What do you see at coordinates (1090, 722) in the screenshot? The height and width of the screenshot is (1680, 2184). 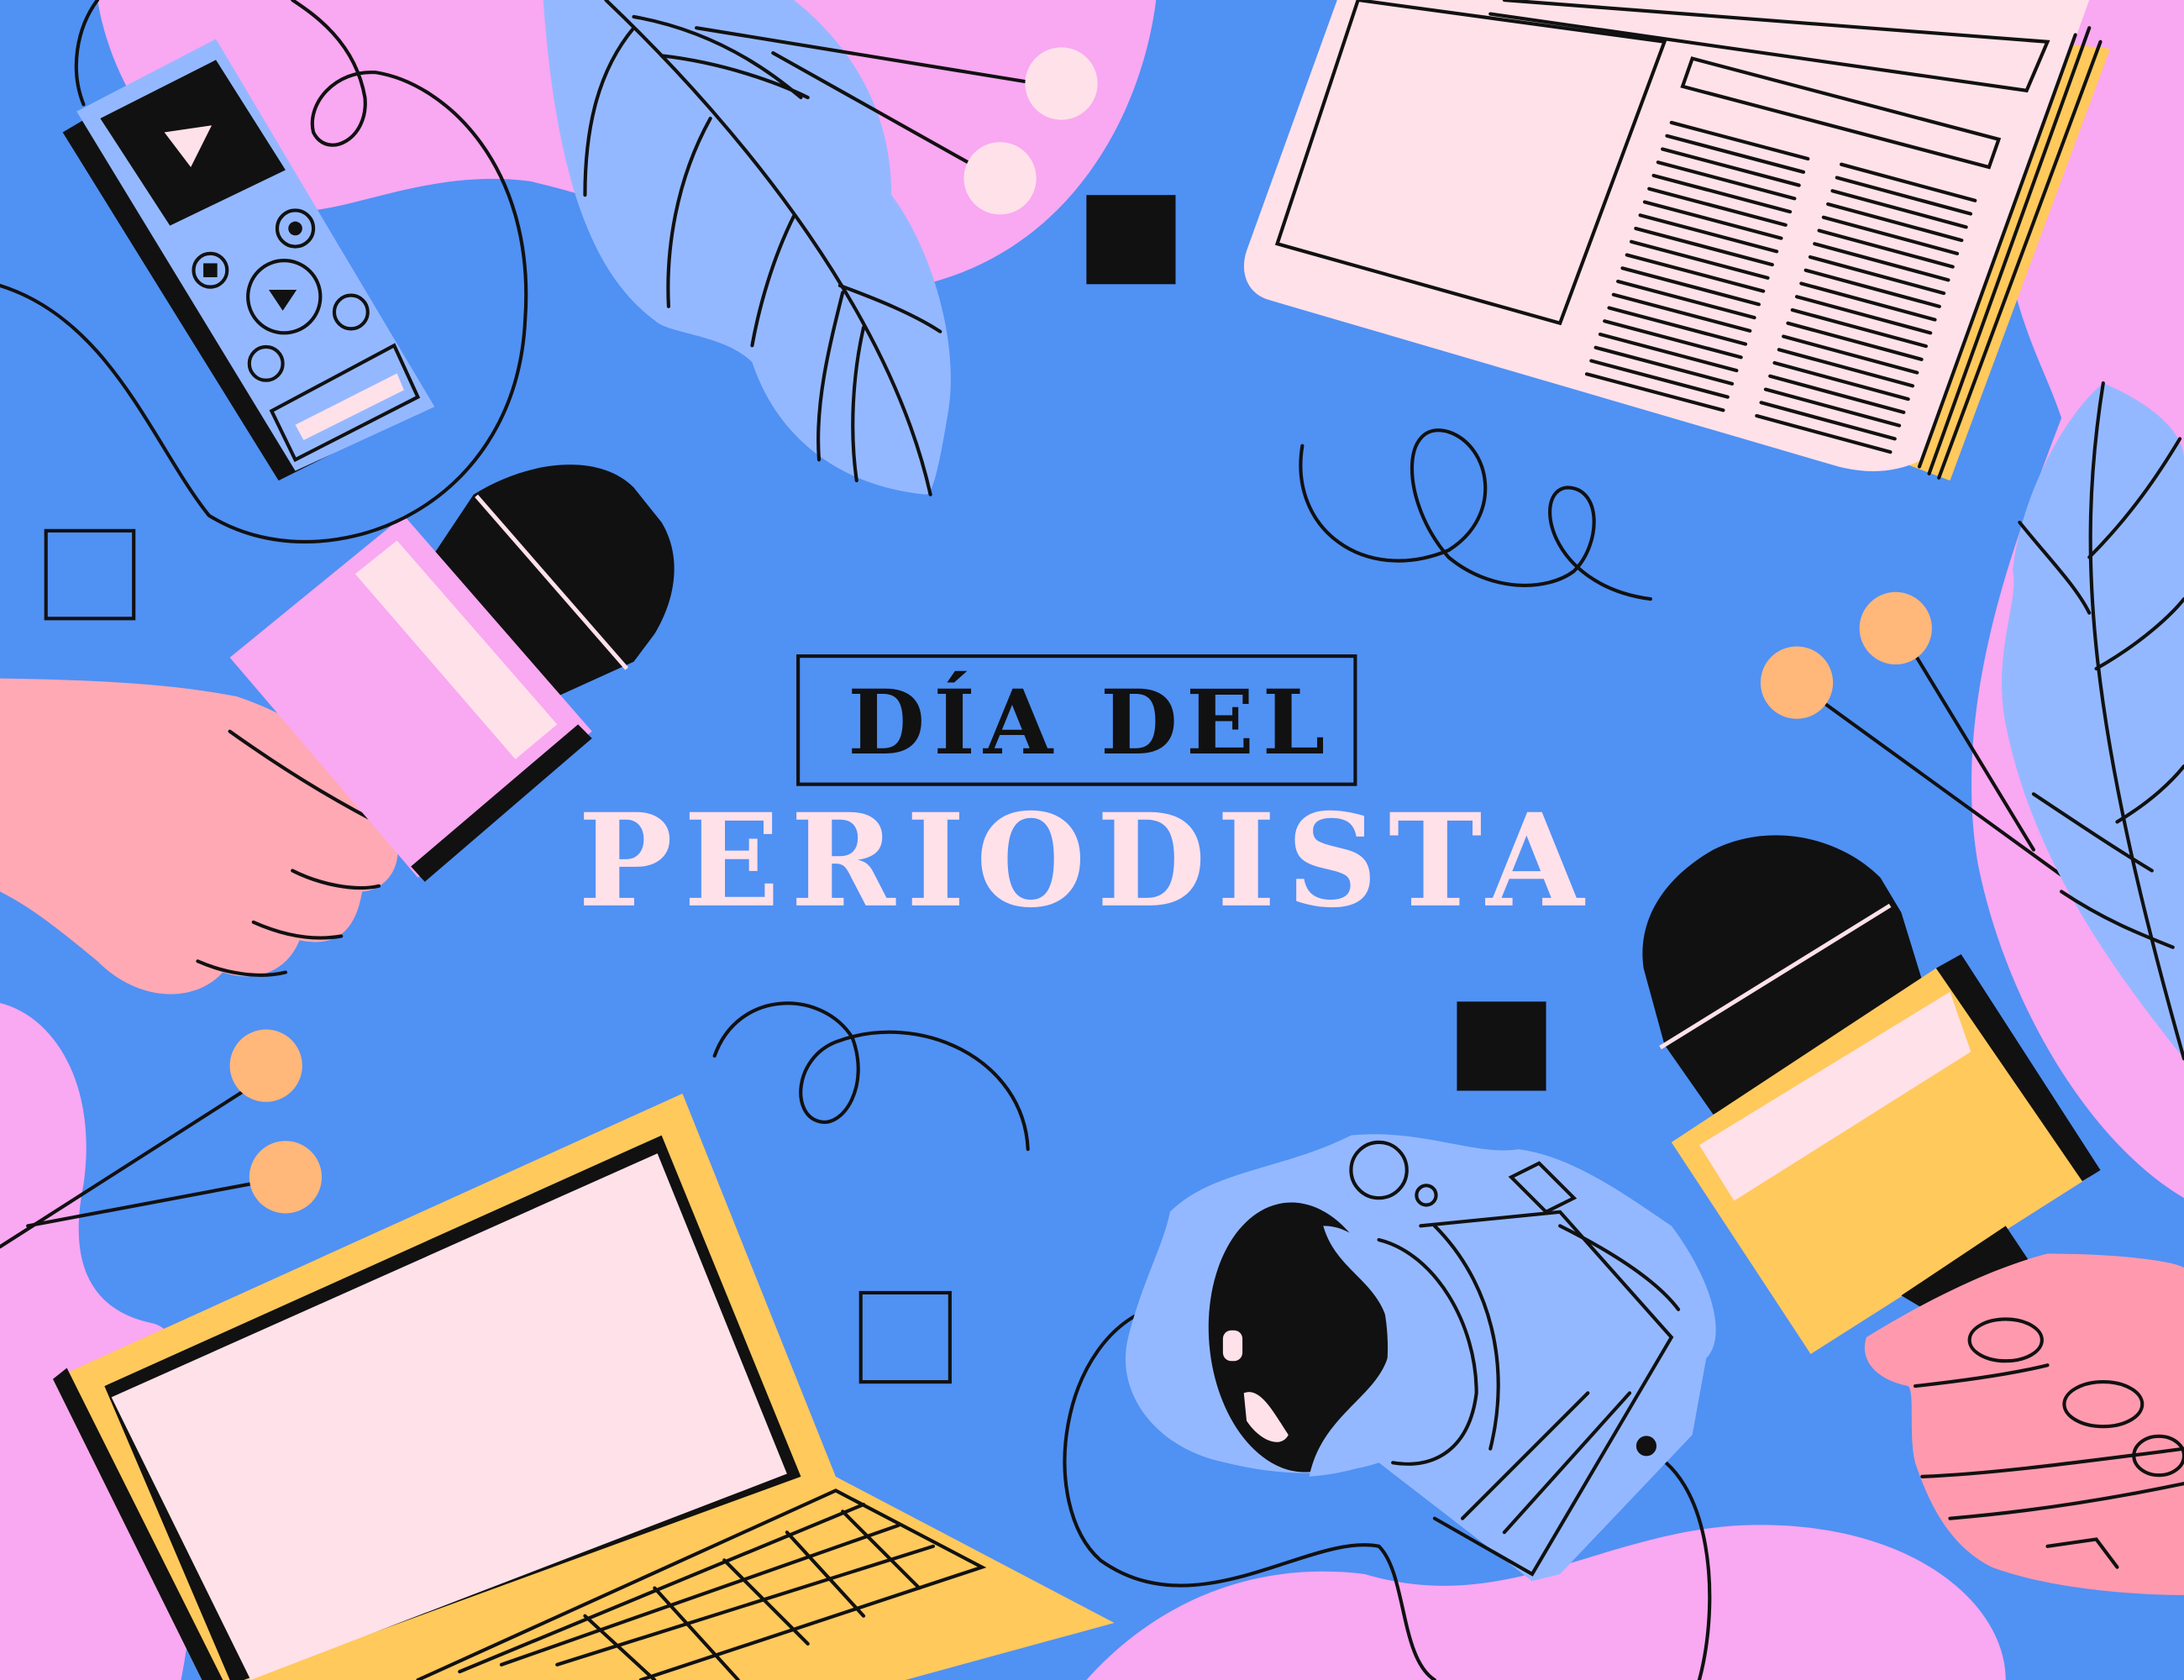 I see `title-line1: DÍA DEL` at bounding box center [1090, 722].